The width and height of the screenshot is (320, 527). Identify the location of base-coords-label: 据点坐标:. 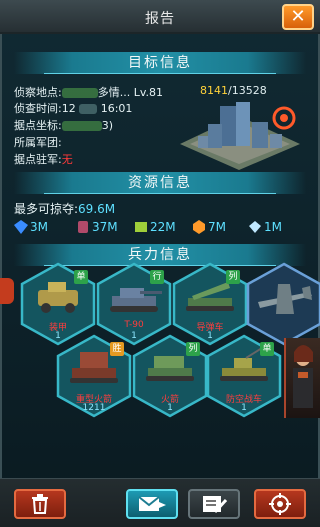
(38, 125).